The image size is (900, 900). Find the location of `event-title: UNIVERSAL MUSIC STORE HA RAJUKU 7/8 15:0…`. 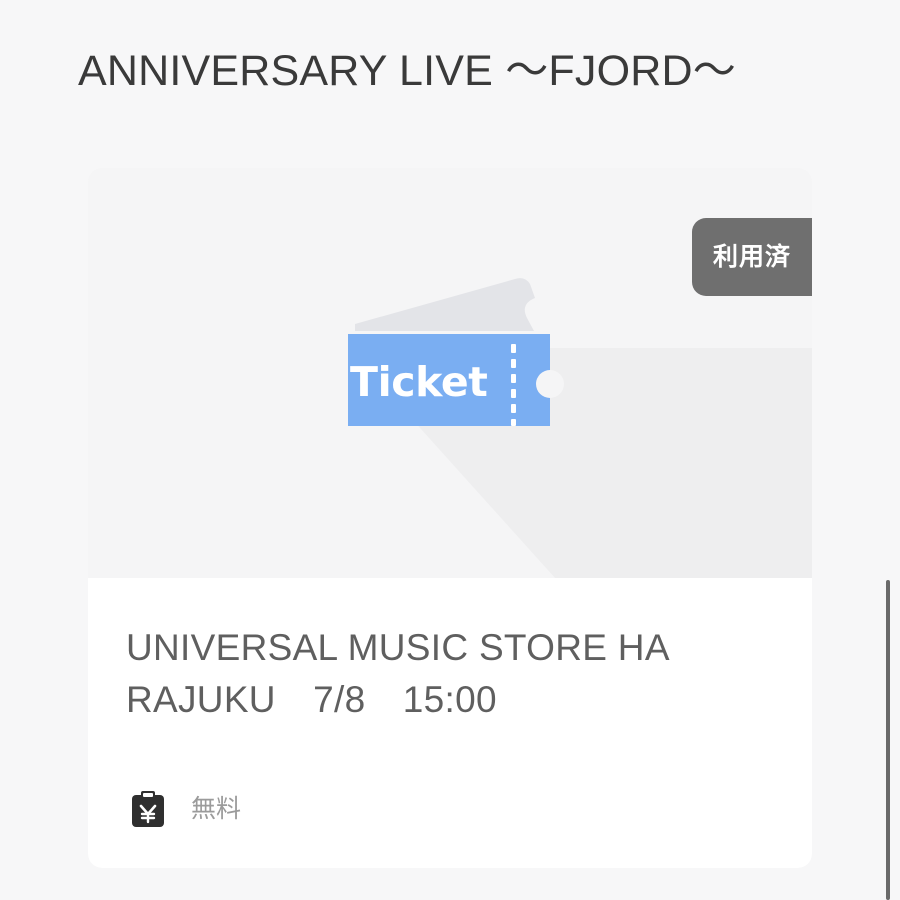

event-title: UNIVERSAL MUSIC STORE HA RAJUKU 7/8 15:0… is located at coordinates (398, 673).